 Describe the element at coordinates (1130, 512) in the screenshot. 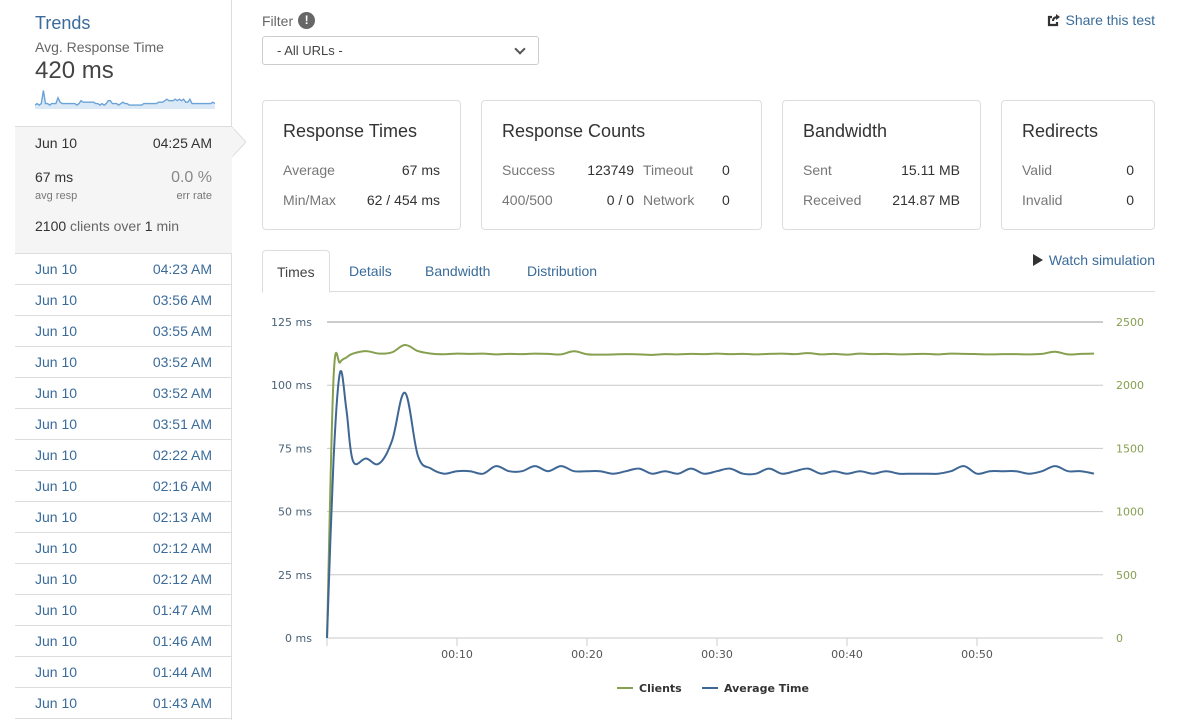

I see `y-right-tick-label: 1000` at that location.